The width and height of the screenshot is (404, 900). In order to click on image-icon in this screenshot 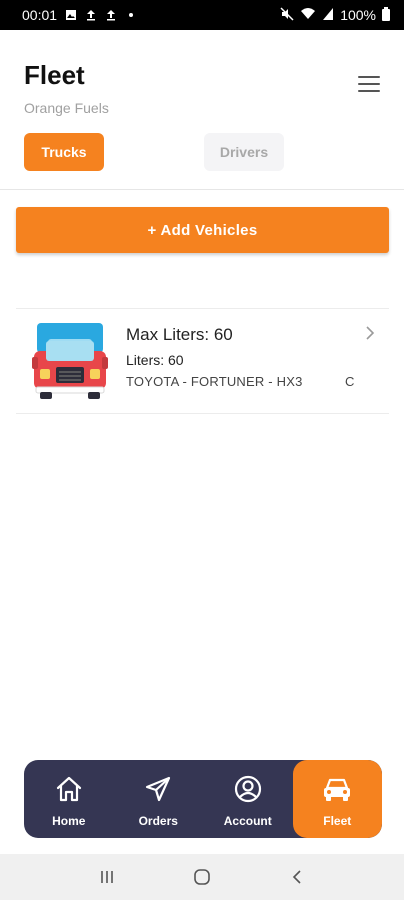, I will do `click(71, 15)`.